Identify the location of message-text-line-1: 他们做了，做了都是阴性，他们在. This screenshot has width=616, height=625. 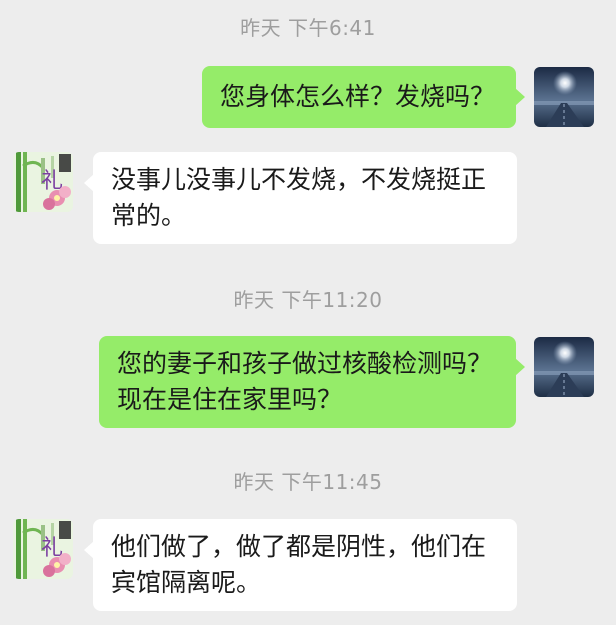
(299, 546).